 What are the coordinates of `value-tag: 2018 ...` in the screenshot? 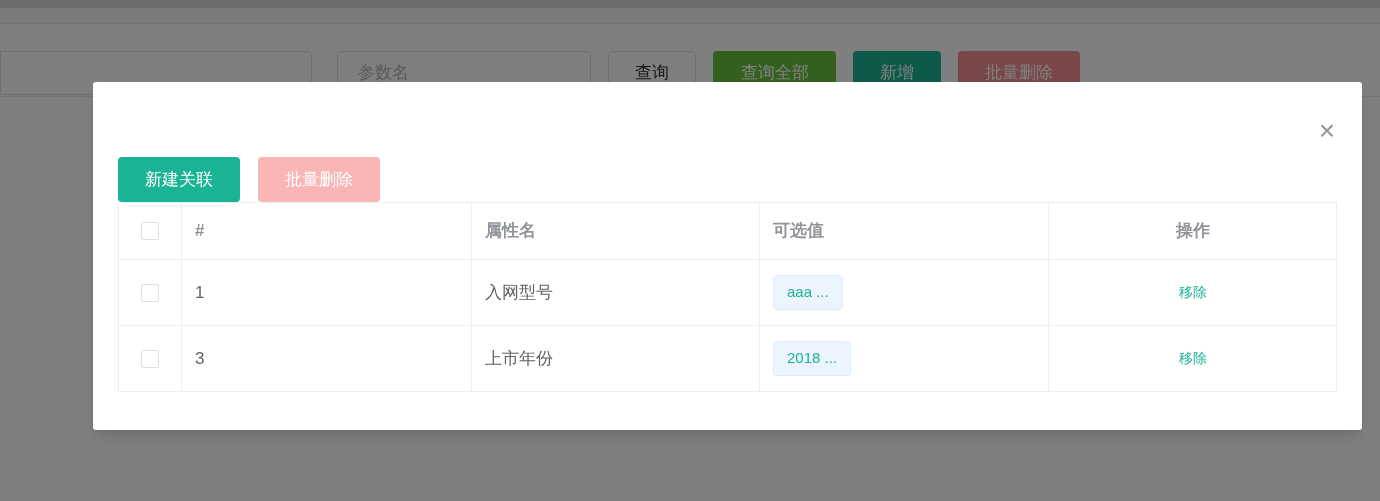 It's located at (812, 358).